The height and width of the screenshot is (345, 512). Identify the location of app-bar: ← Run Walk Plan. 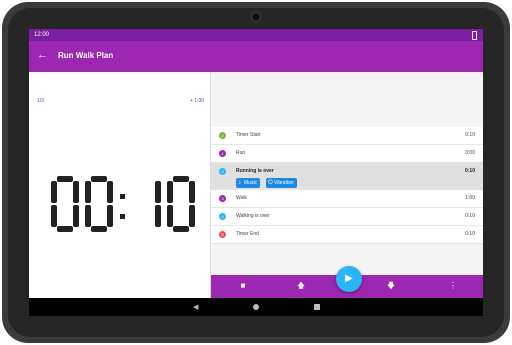
(256, 56).